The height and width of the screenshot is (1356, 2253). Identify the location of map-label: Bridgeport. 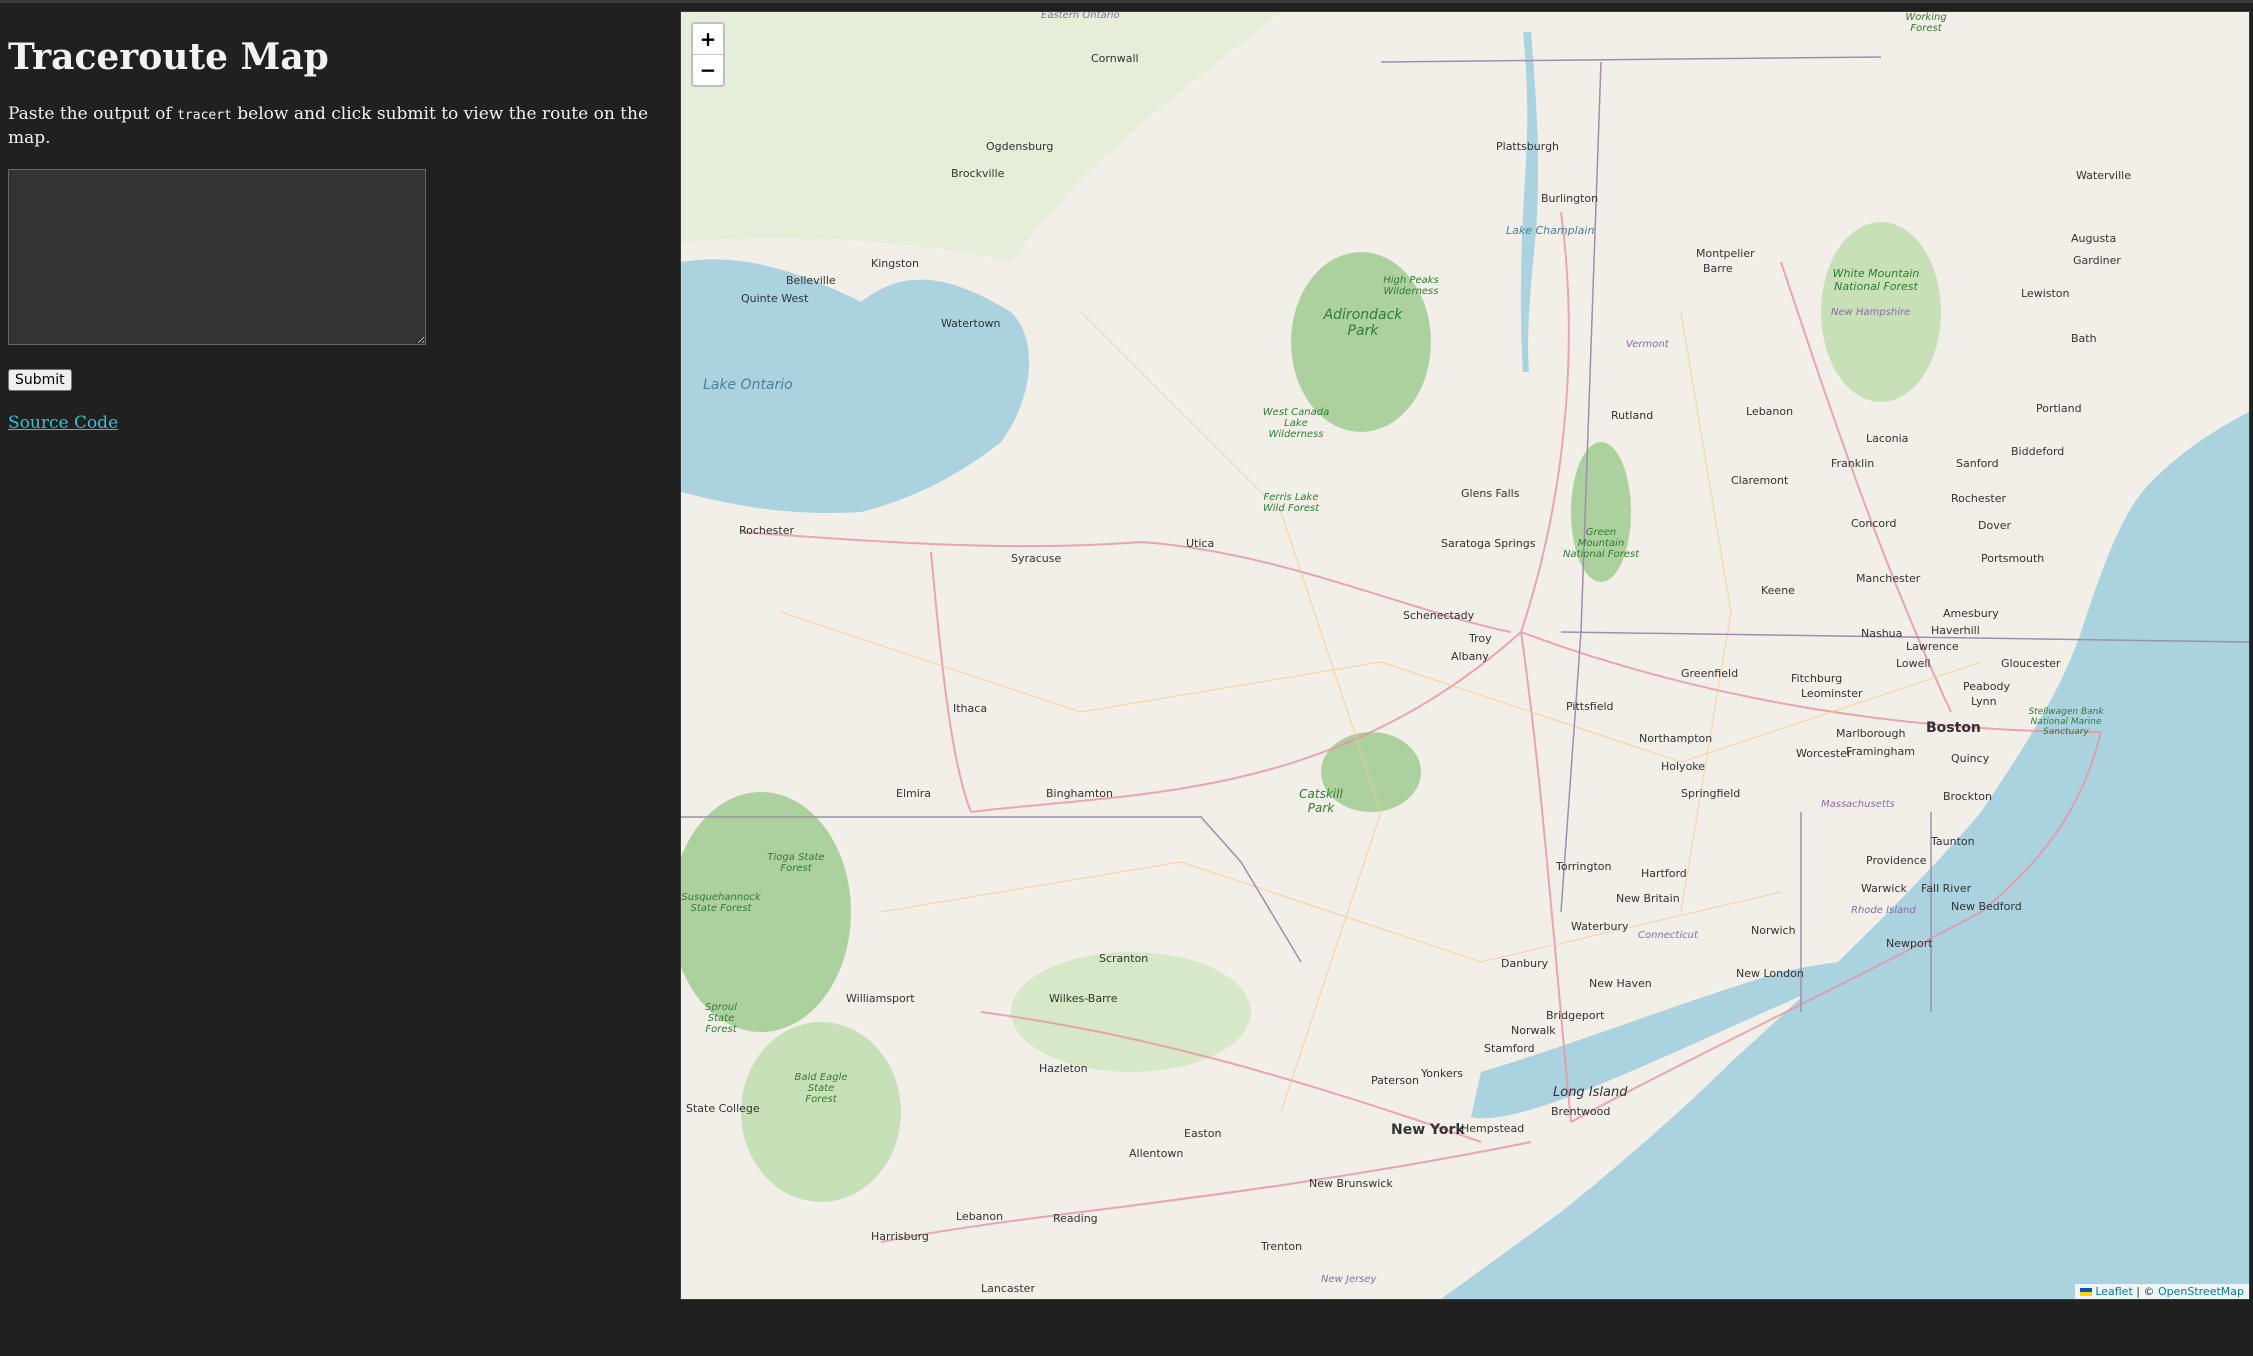
(1575, 1015).